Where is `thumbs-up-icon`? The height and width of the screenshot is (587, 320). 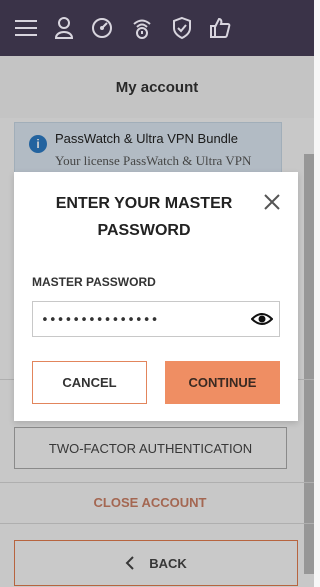
thumbs-up-icon is located at coordinates (220, 28).